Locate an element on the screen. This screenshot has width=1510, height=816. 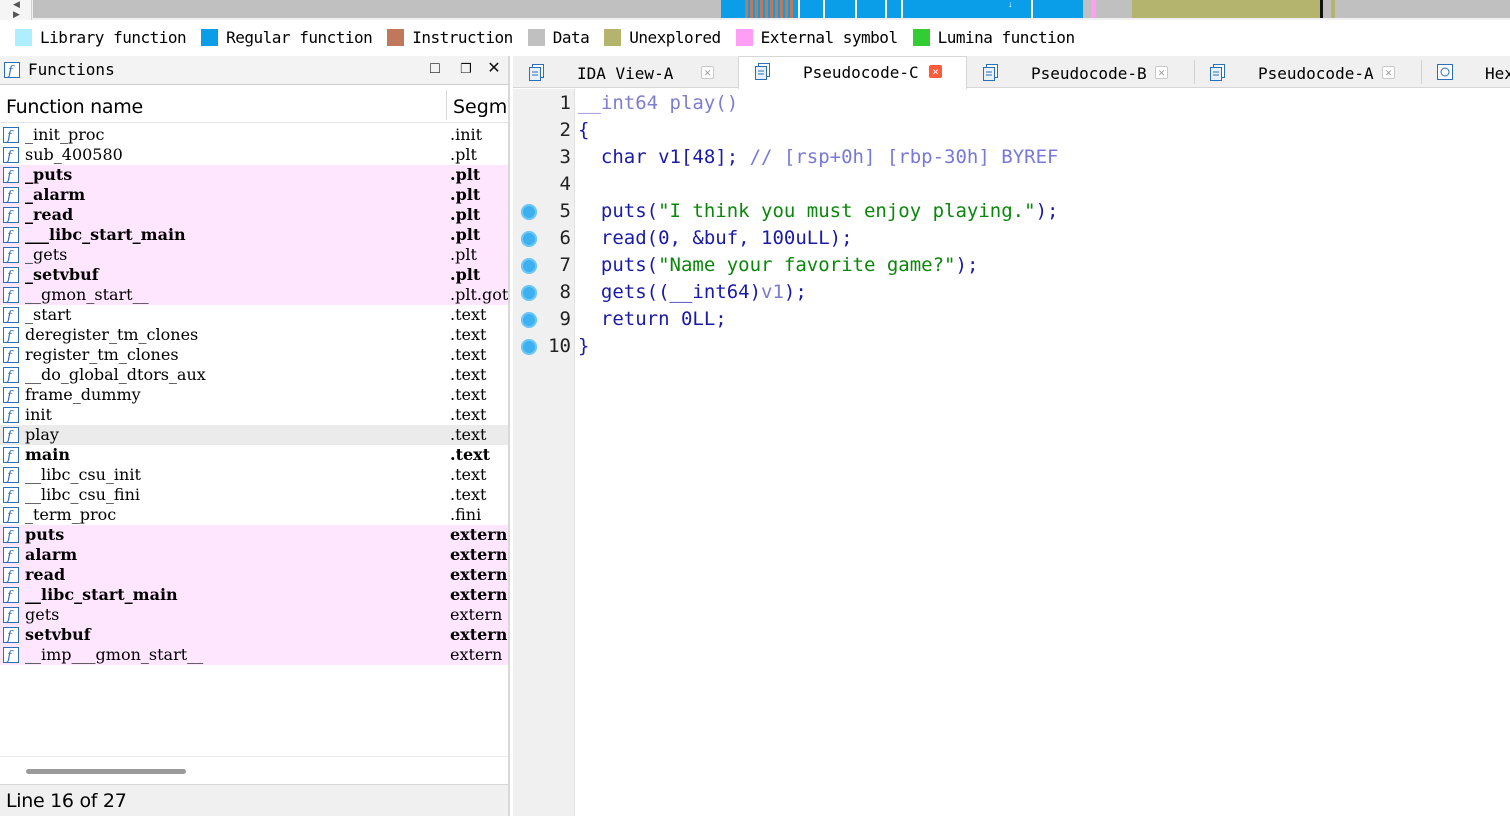
code-line: char v1[48]; // [rsp+0h] [rbp-30h] BYREF is located at coordinates (818, 157).